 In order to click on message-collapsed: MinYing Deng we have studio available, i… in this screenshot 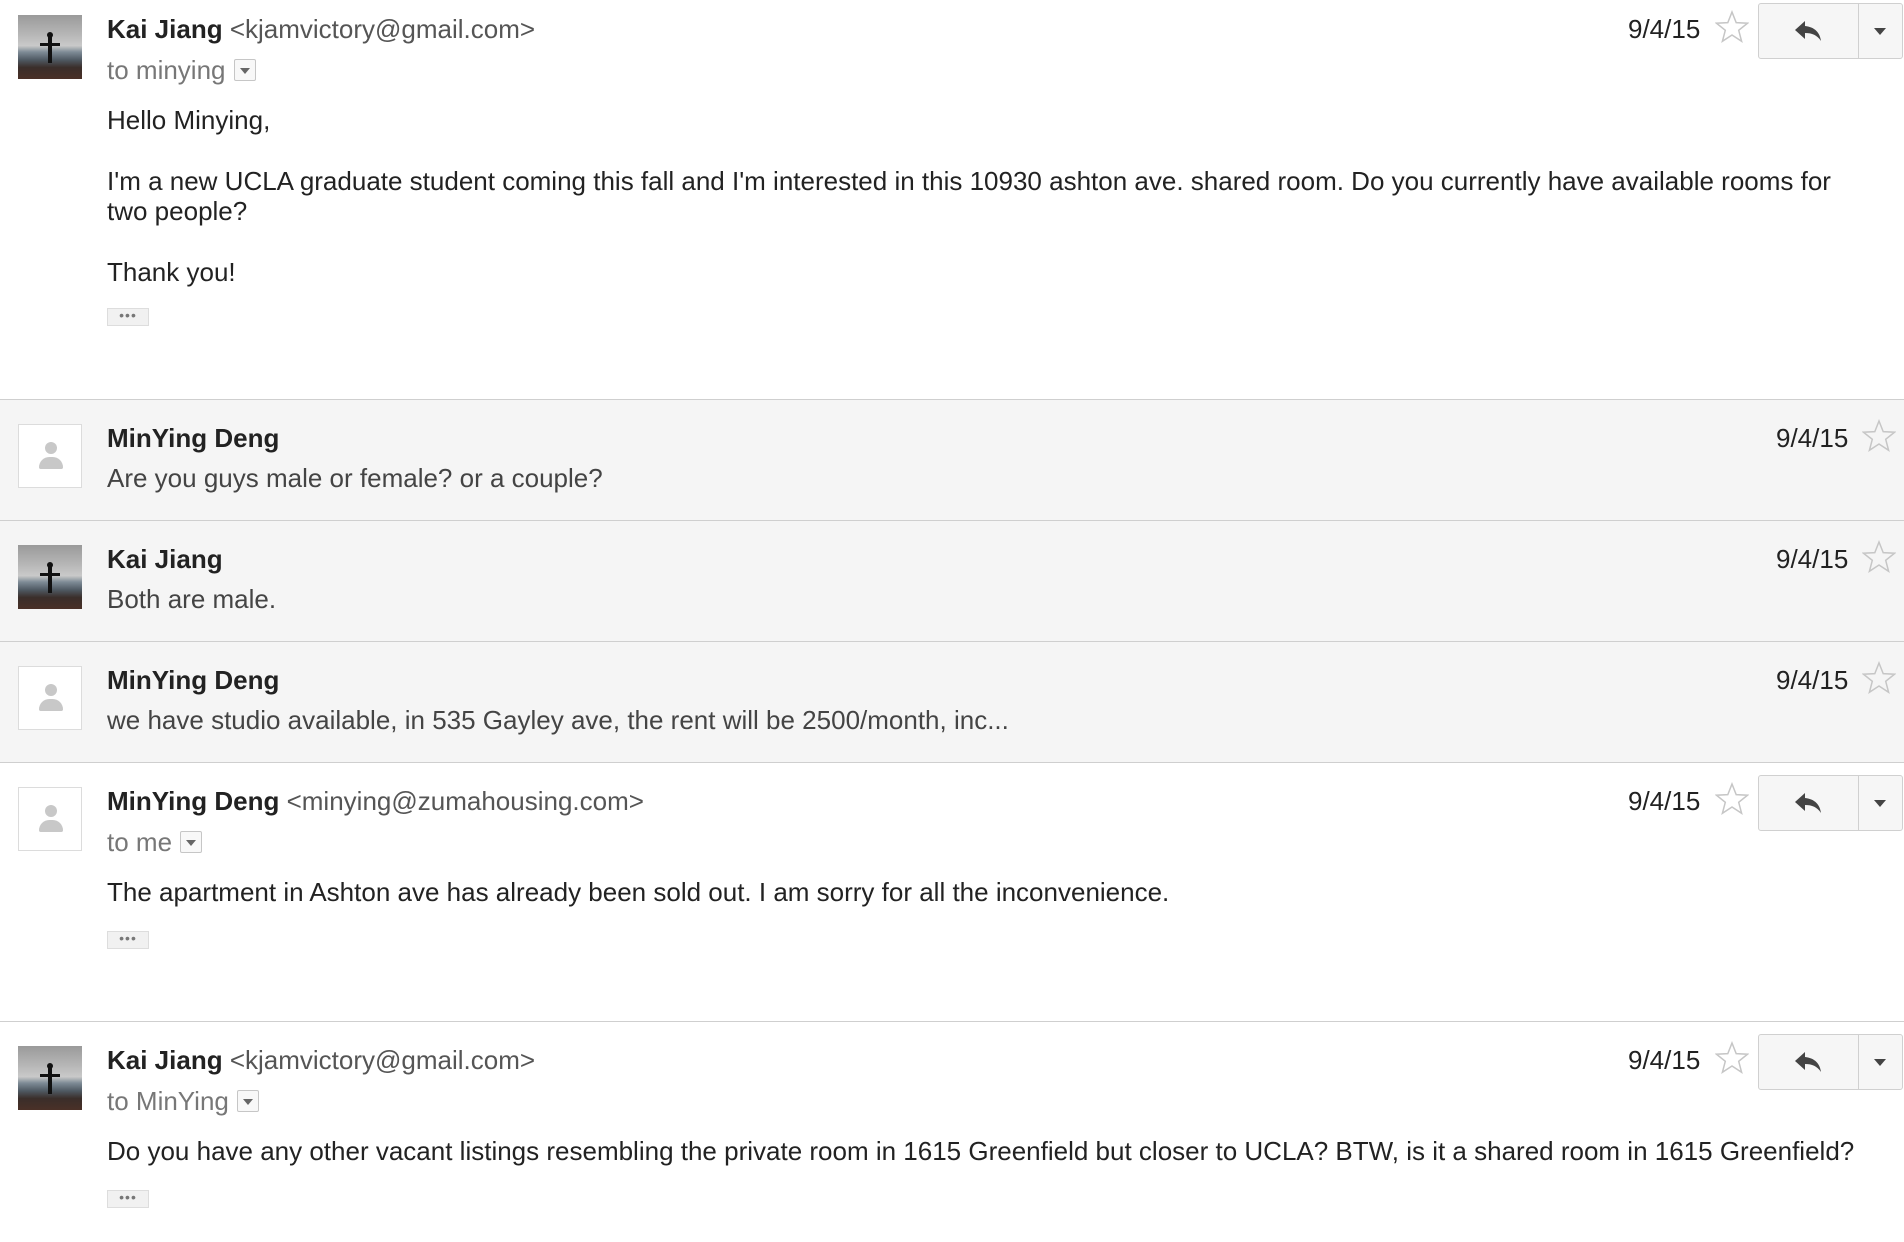, I will do `click(952, 701)`.